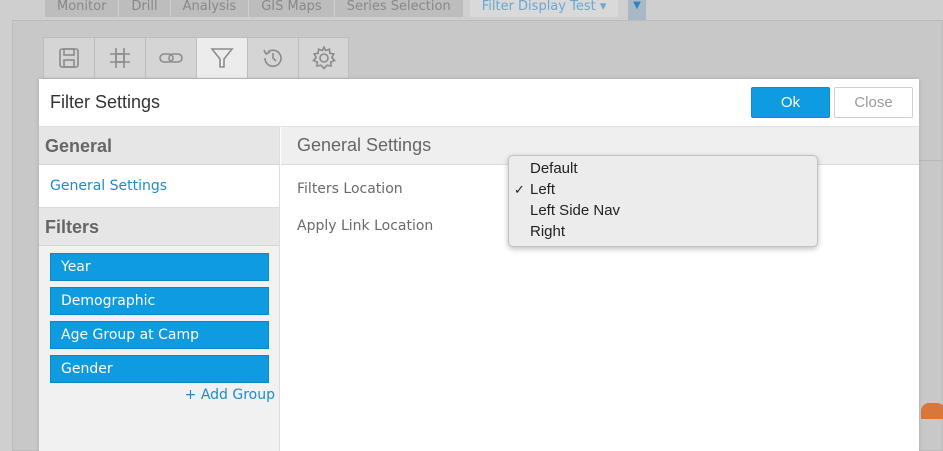  What do you see at coordinates (519, 189) in the screenshot?
I see `check-icon: ✓` at bounding box center [519, 189].